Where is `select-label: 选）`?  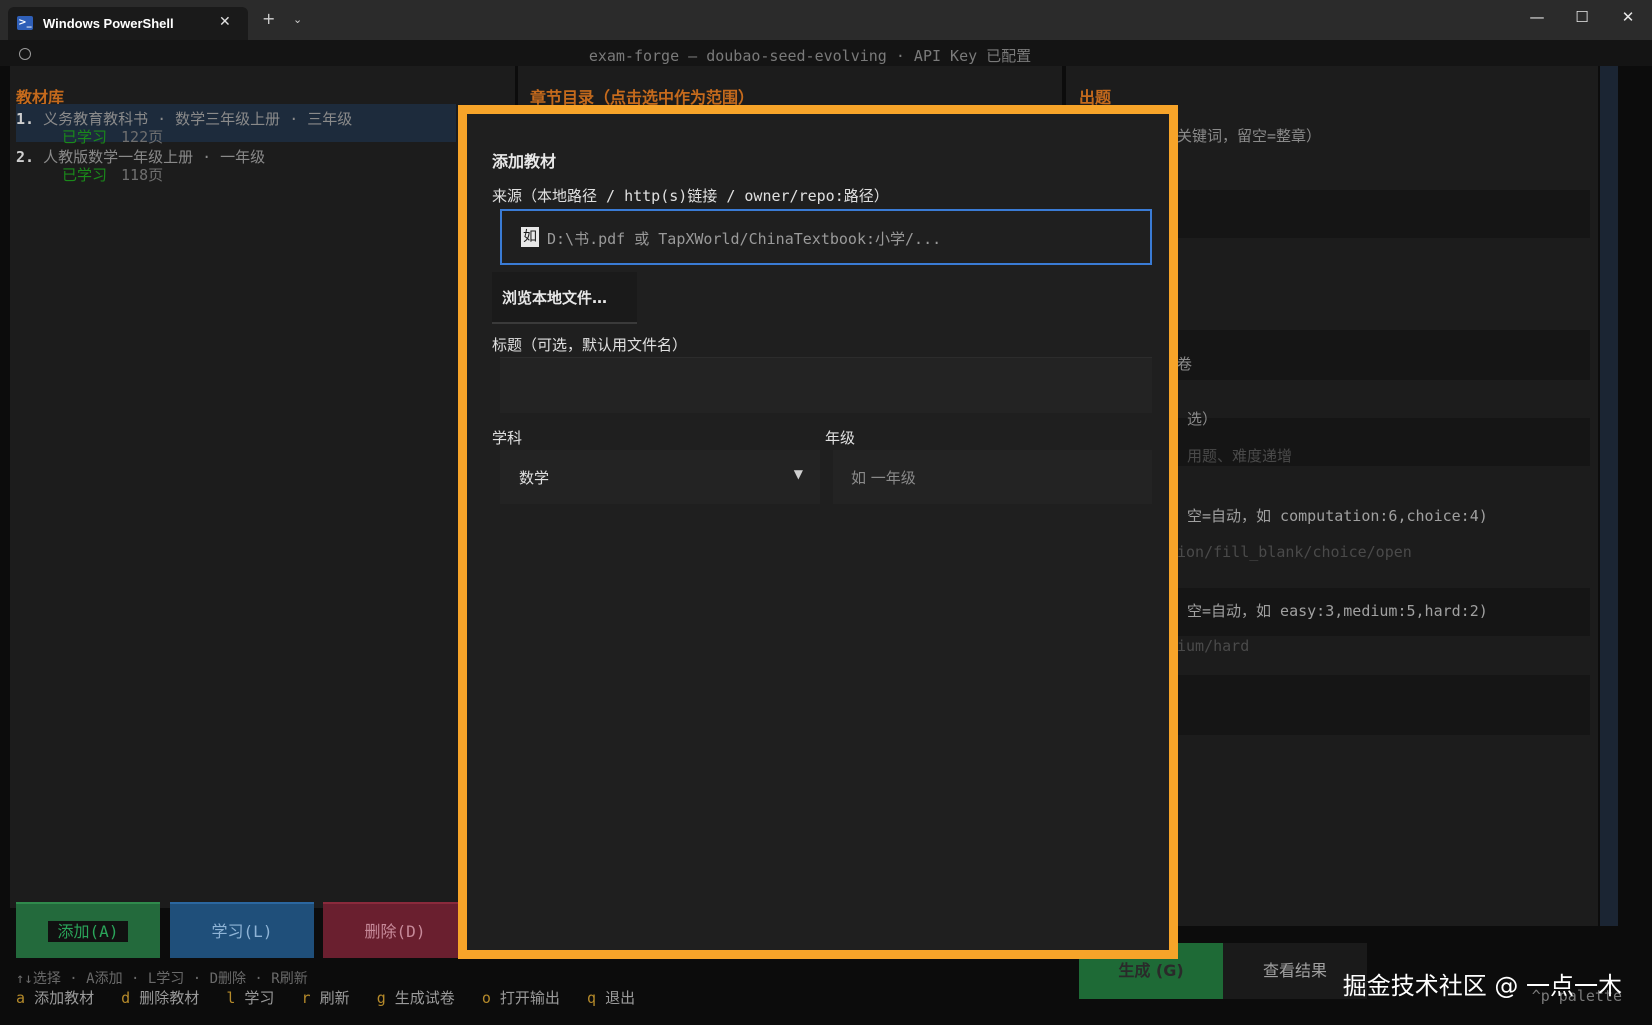
select-label: 选） is located at coordinates (1202, 419).